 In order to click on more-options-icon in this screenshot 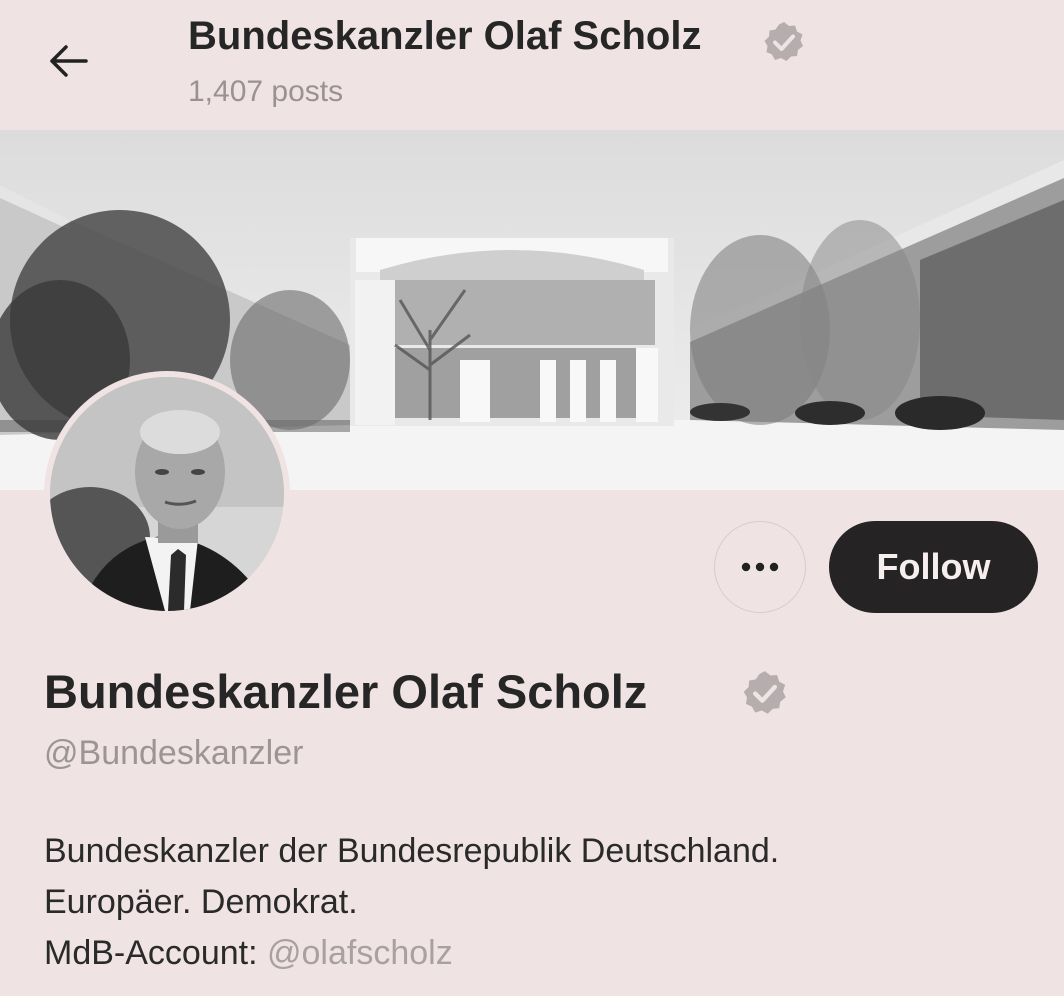, I will do `click(760, 567)`.